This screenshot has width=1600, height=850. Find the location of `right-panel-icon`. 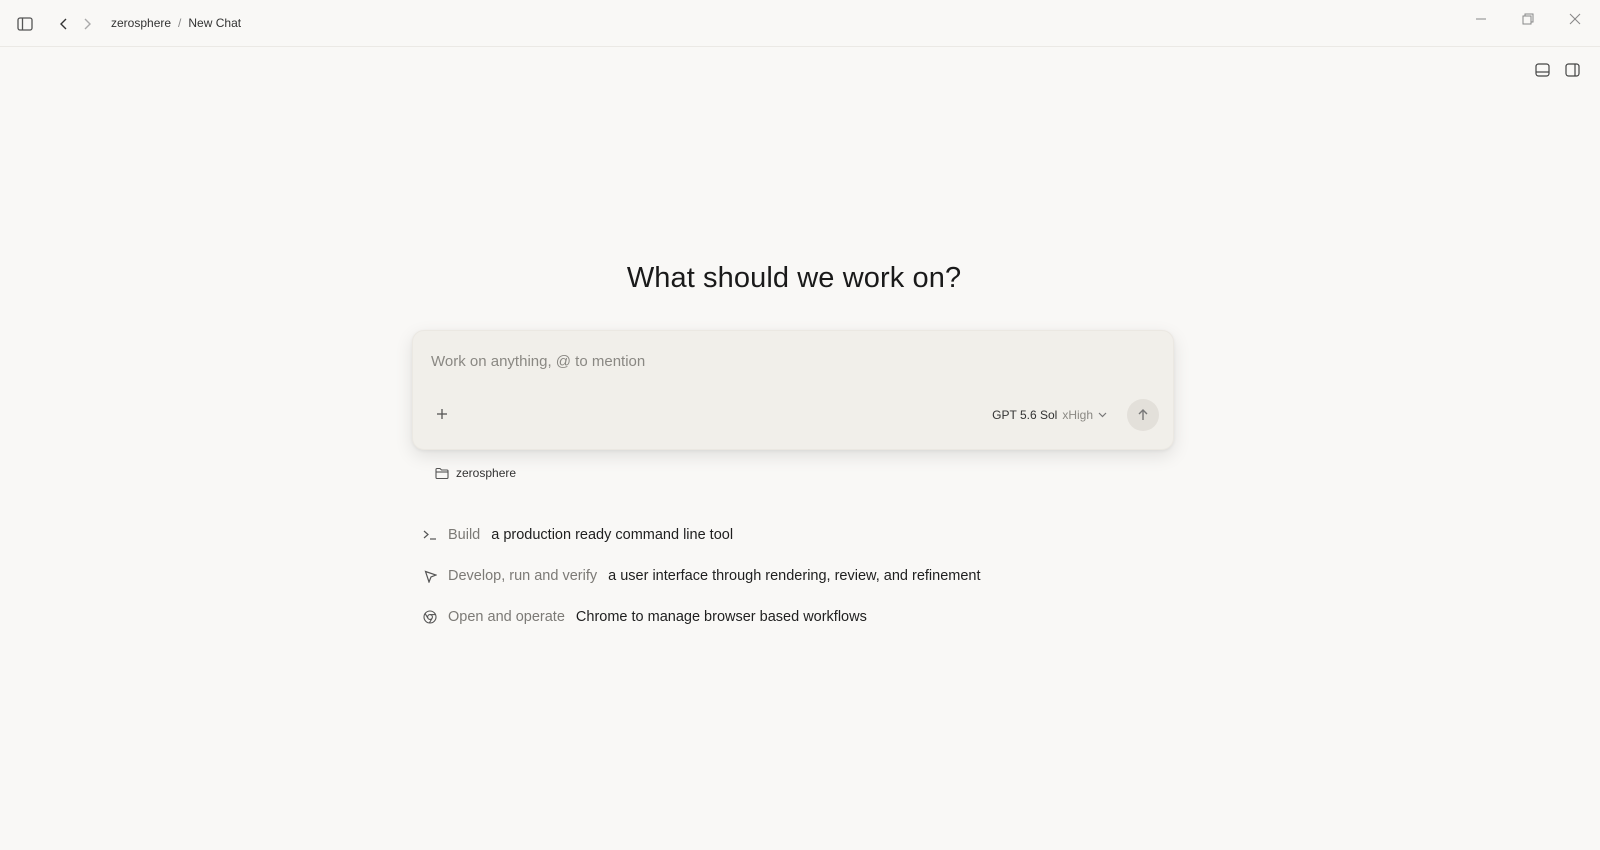

right-panel-icon is located at coordinates (1572, 70).